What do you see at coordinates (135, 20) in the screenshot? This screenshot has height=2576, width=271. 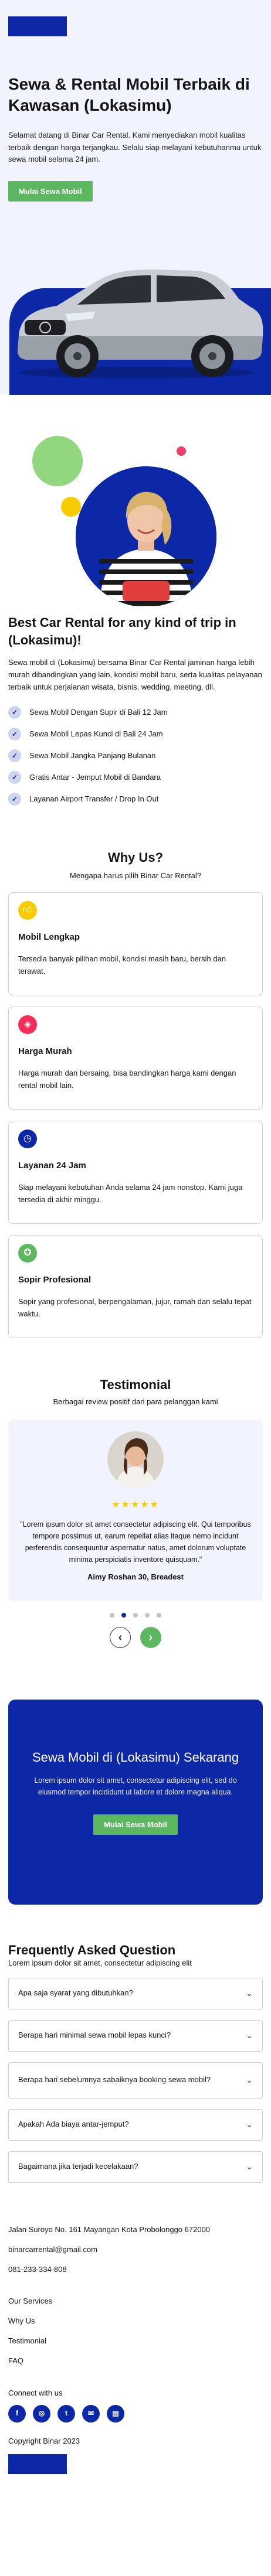 I see `navbar` at bounding box center [135, 20].